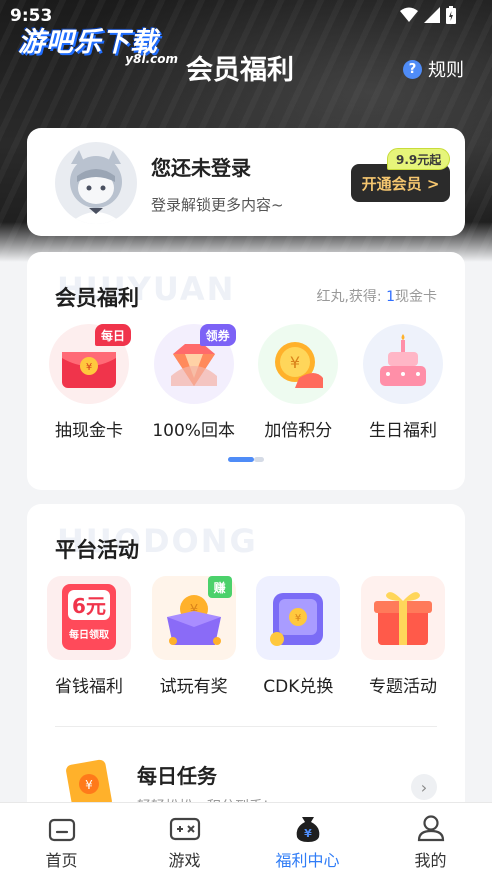 This screenshot has width=492, height=876. I want to click on nav-label: 福利中心, so click(307, 860).